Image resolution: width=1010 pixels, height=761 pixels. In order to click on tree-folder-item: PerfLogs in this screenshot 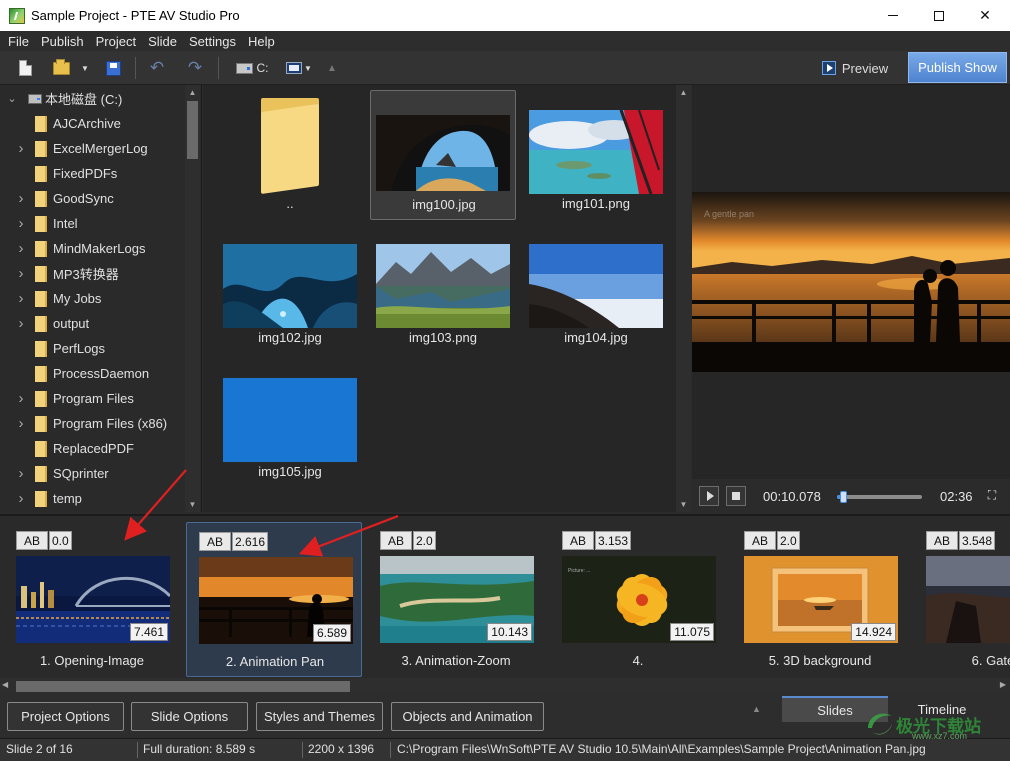, I will do `click(92, 348)`.